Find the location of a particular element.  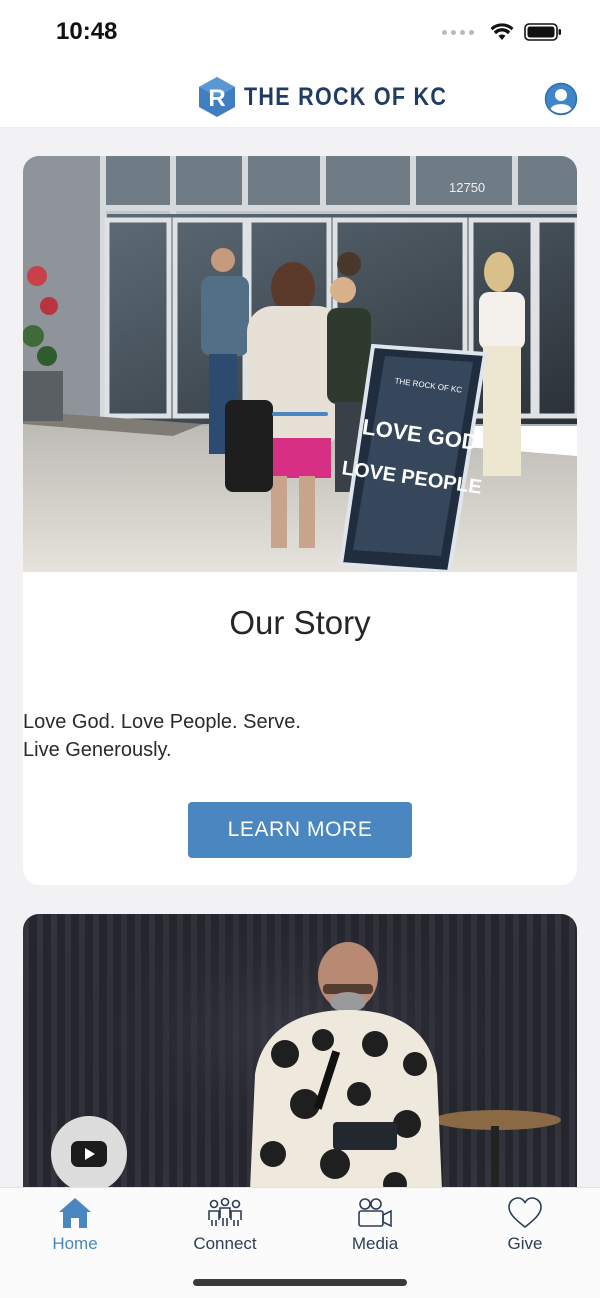

tab-home-label: Home is located at coordinates (75, 1243).